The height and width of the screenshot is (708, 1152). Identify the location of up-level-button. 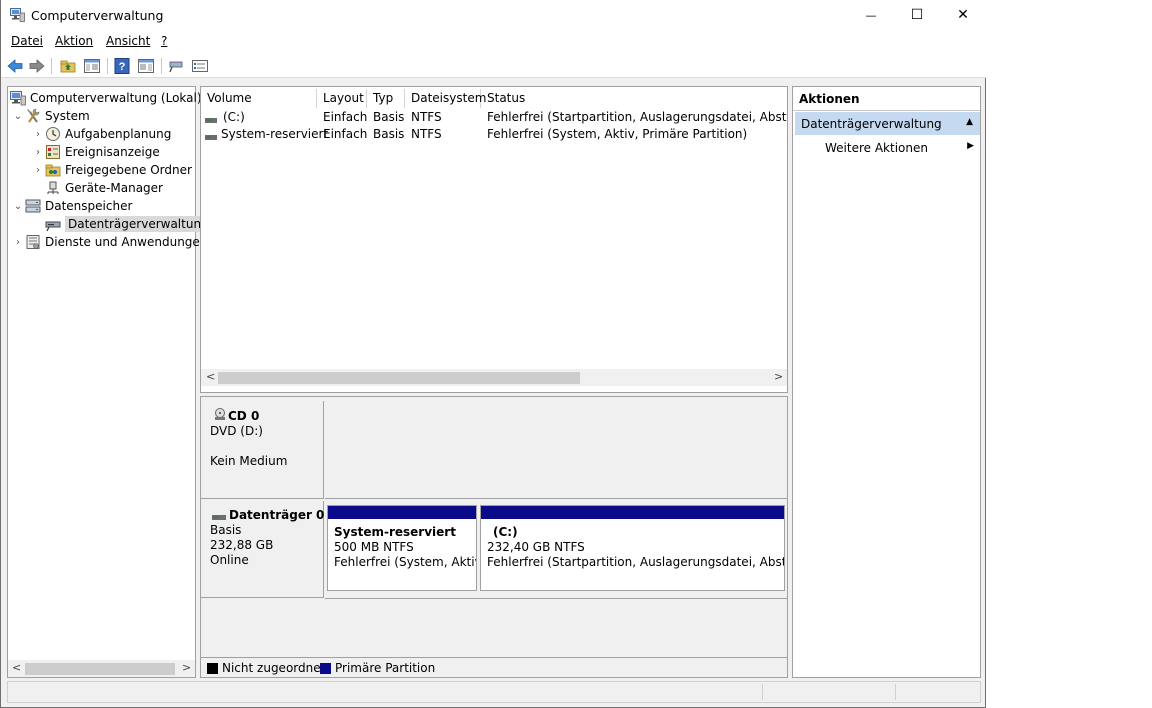
(68, 66).